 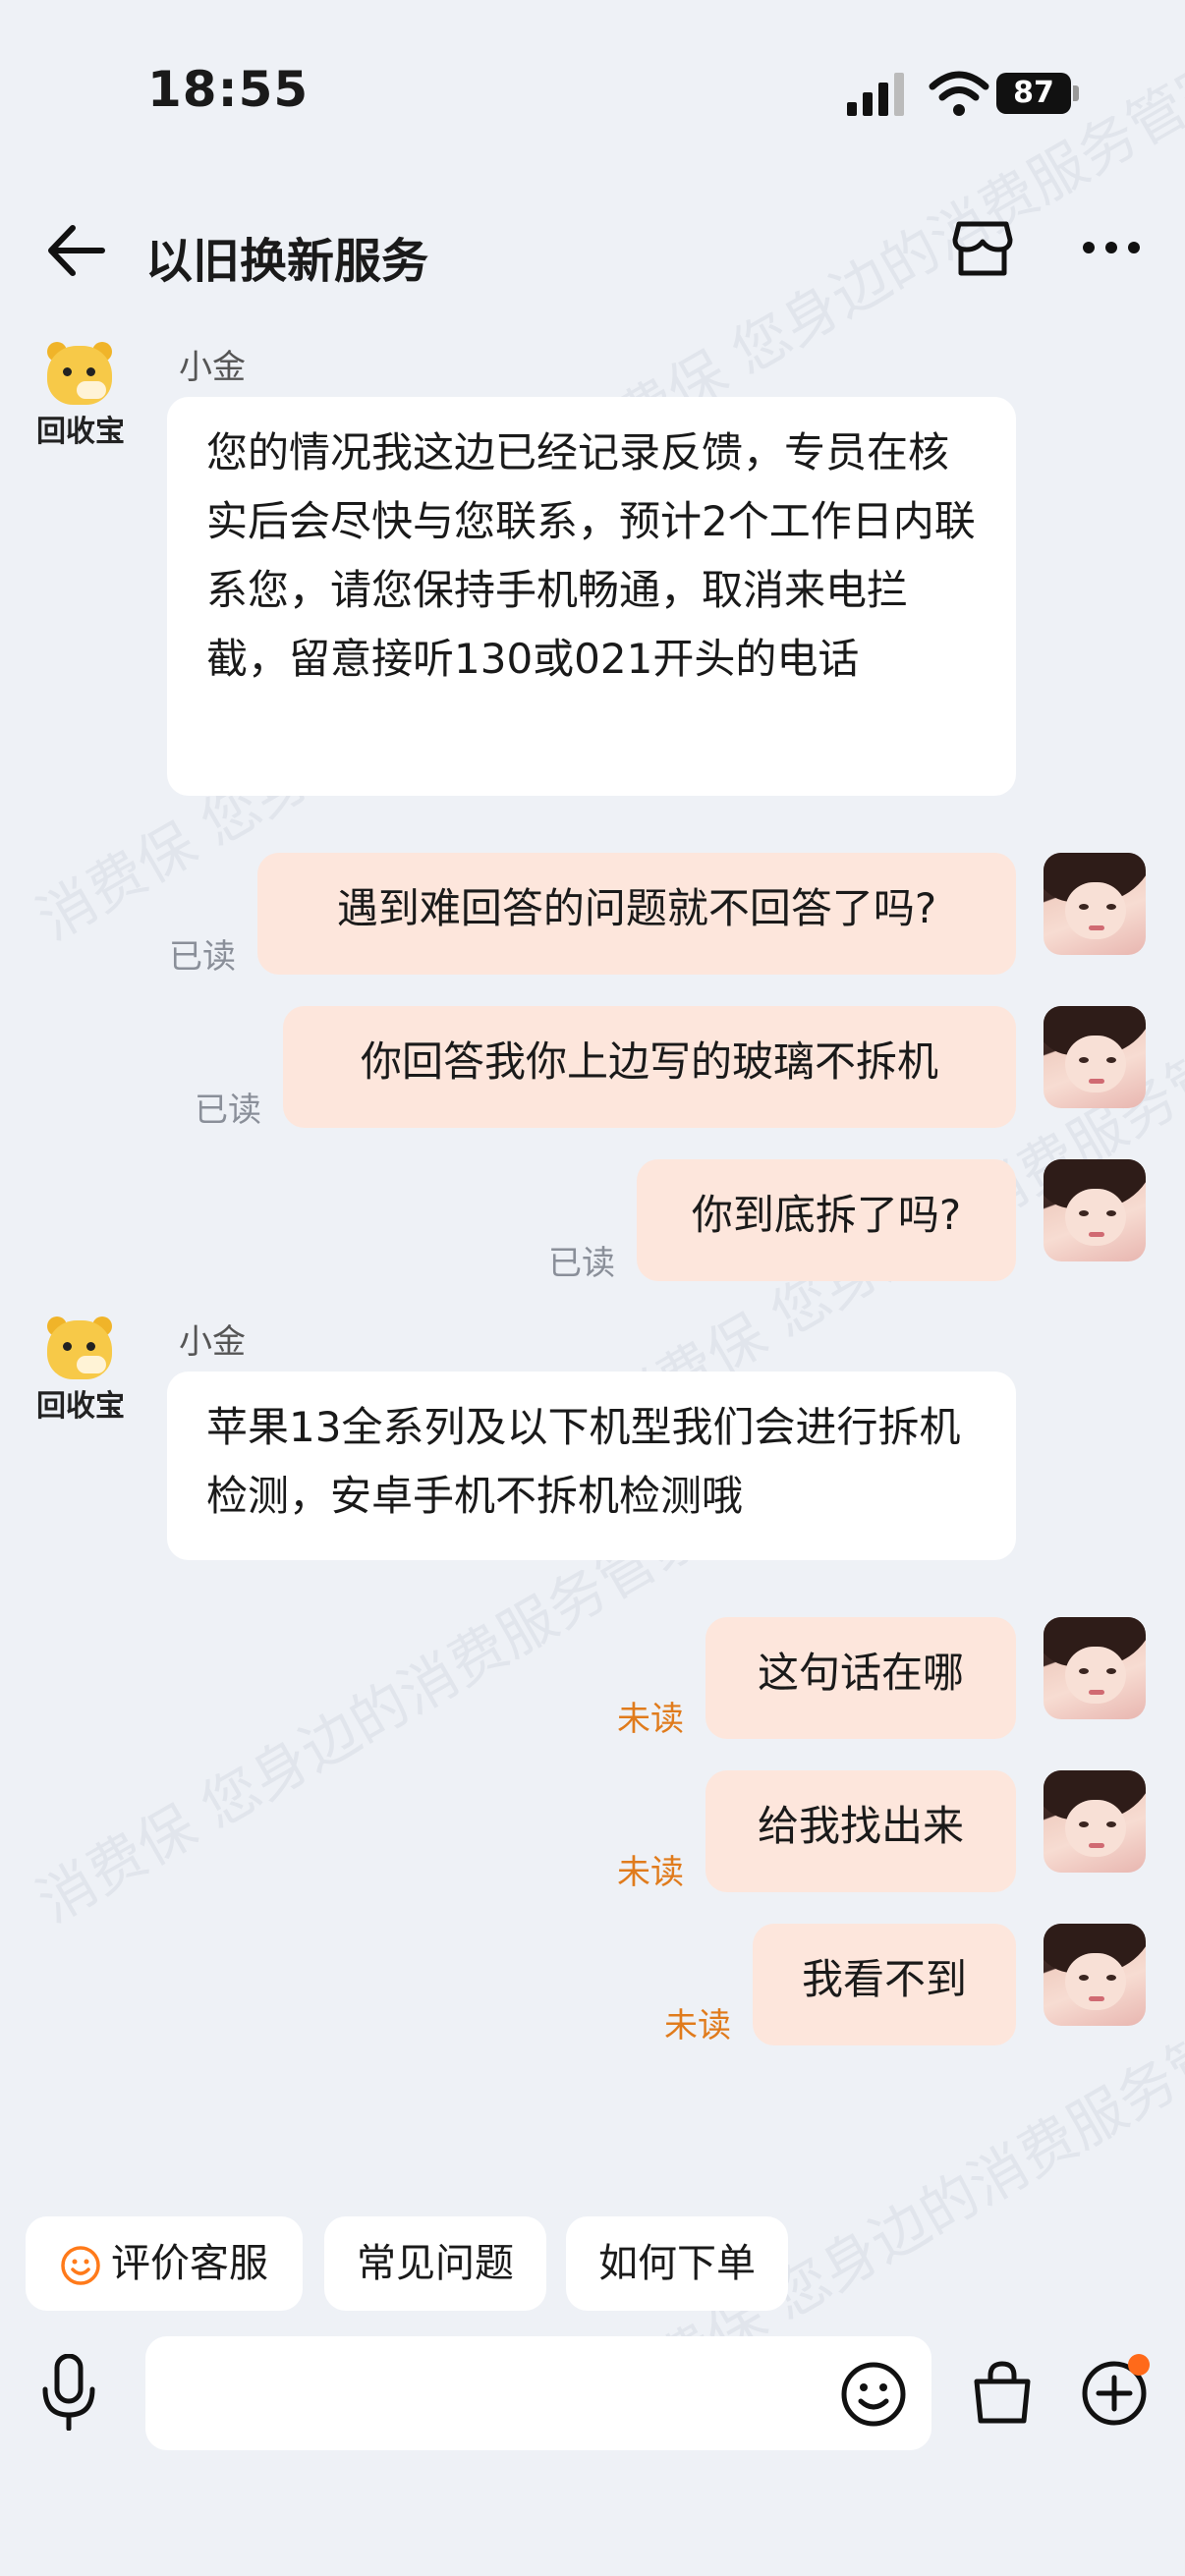 I want to click on microphone-icon, so click(x=68, y=2392).